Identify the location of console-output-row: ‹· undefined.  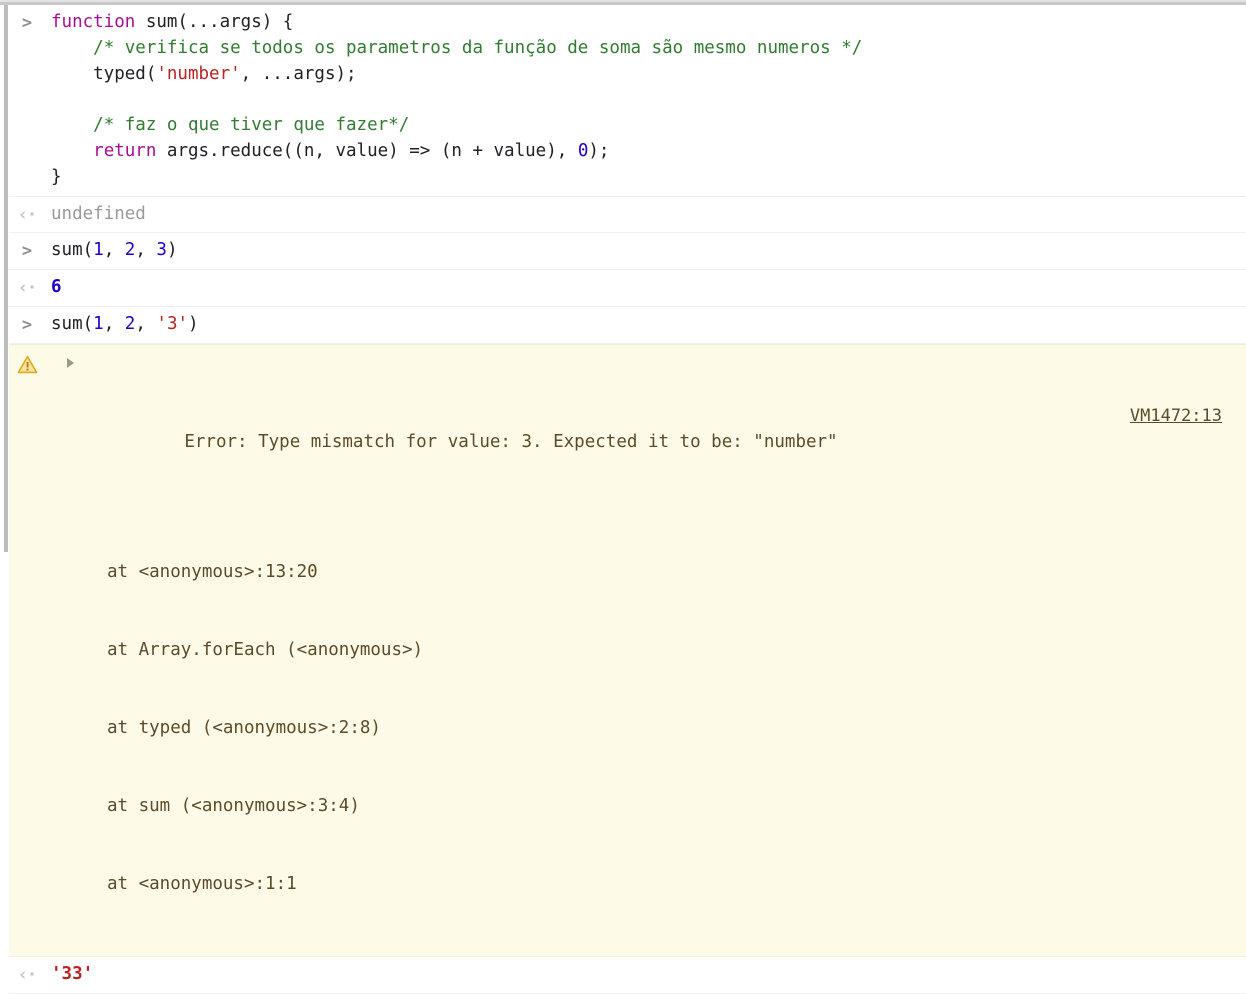
(627, 215).